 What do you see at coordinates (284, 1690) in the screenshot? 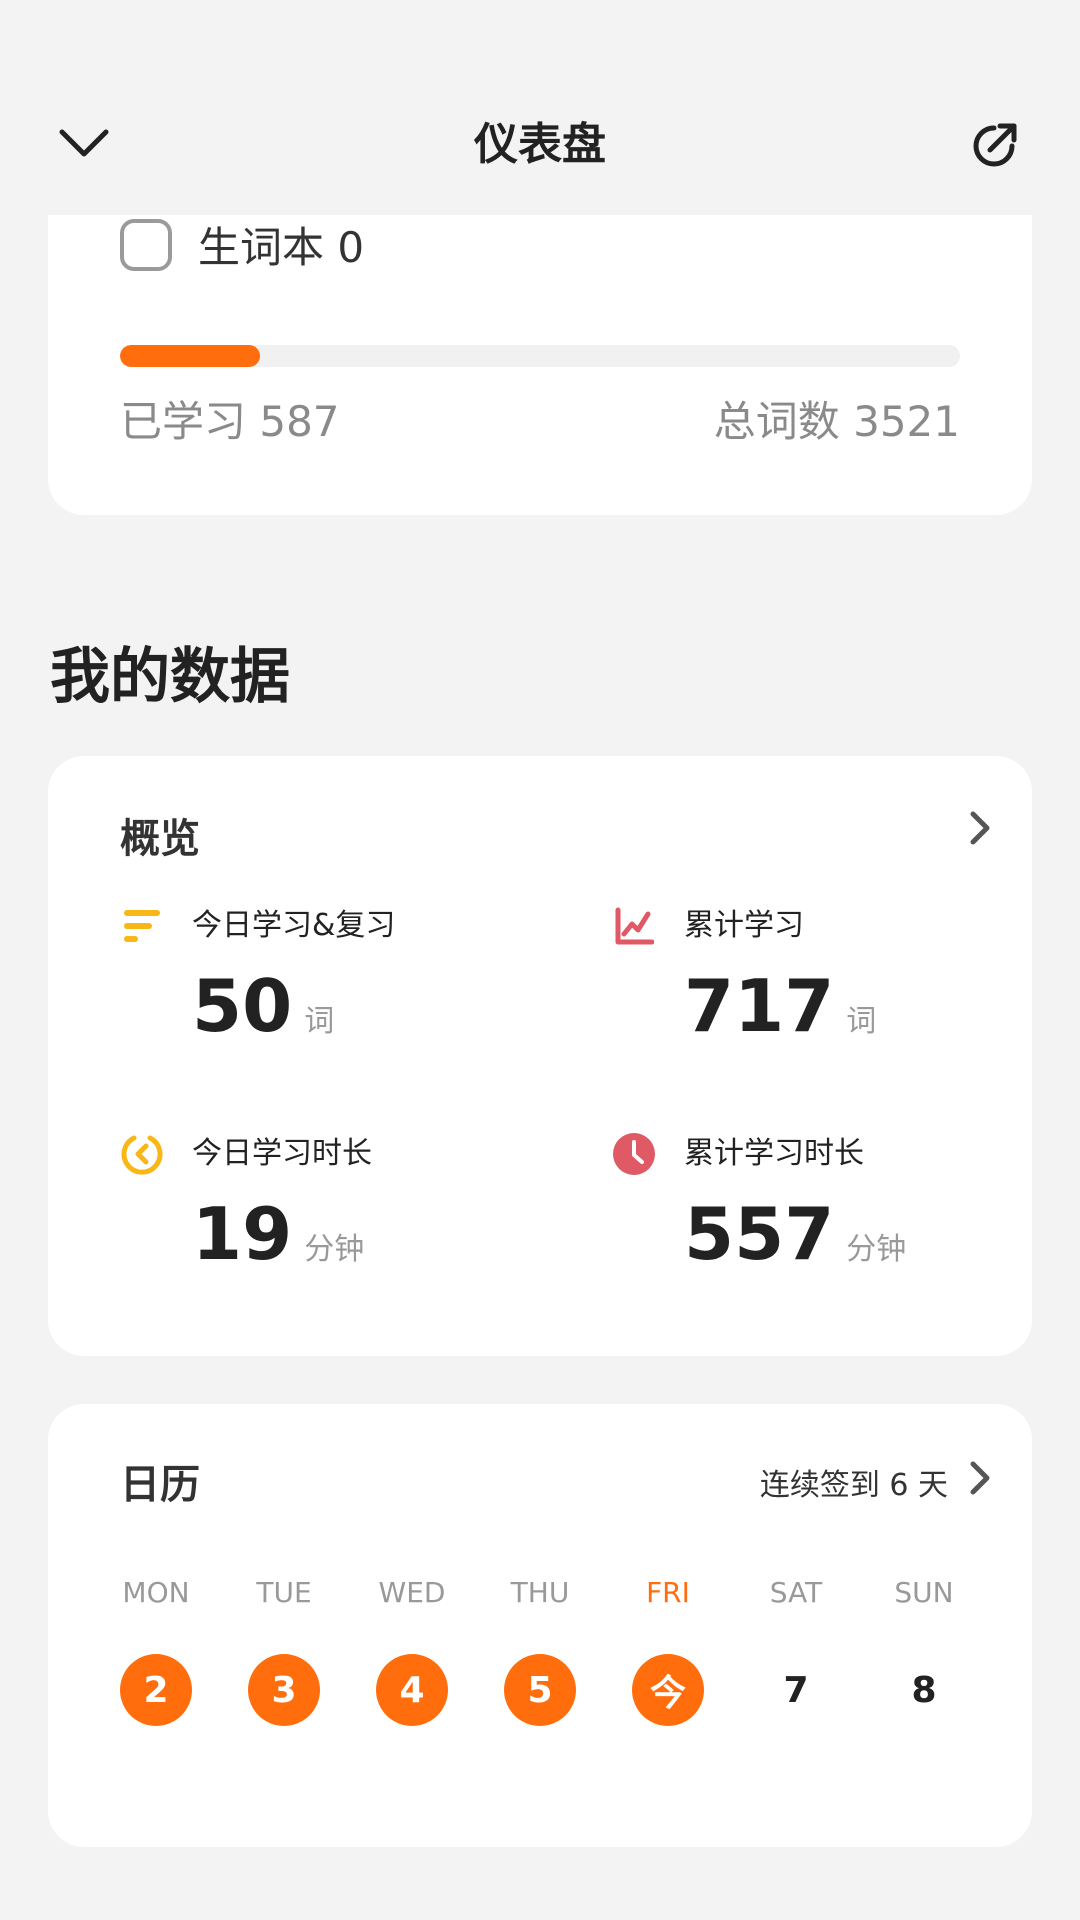
I see `day-tue: 3` at bounding box center [284, 1690].